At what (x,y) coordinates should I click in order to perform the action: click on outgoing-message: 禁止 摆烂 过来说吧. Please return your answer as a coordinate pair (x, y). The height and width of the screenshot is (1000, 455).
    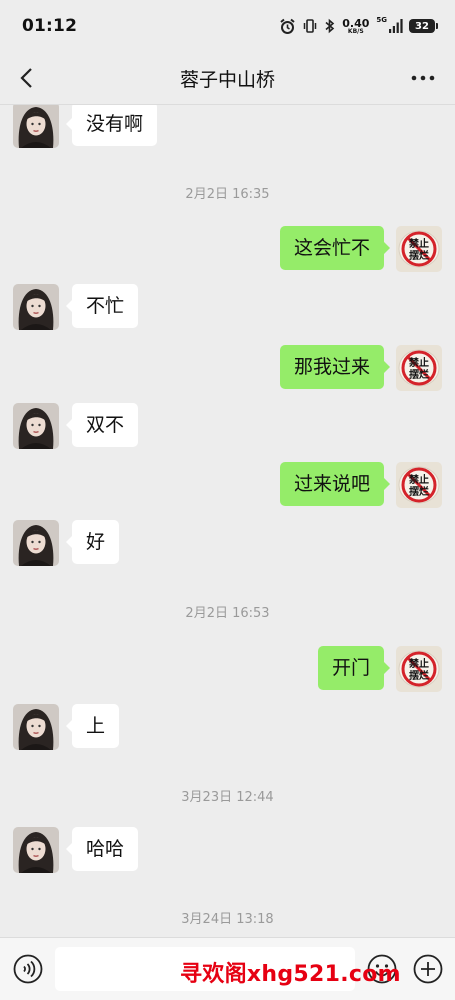
    Looking at the image, I should click on (227, 485).